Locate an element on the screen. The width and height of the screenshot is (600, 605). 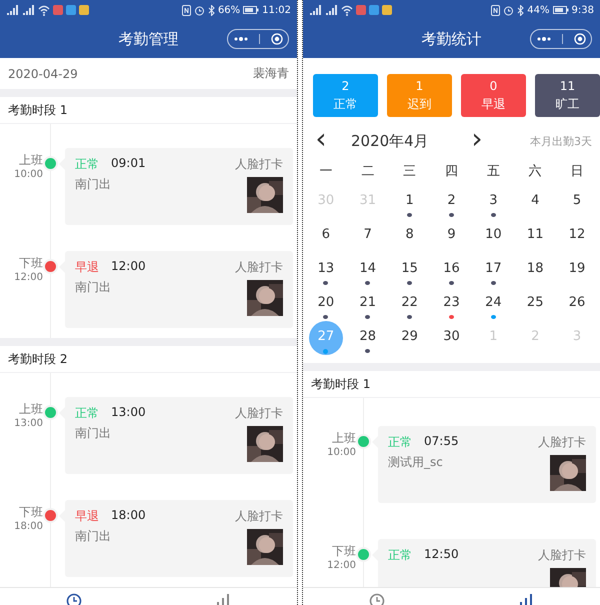
stat-card: 0 早退 is located at coordinates (493, 95).